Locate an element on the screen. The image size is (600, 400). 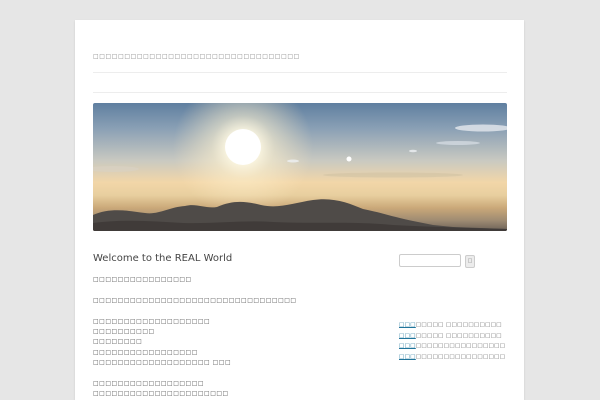
post-line: □□□□□□□□□□□□□□□□□□□ □□□ is located at coordinates (162, 363).